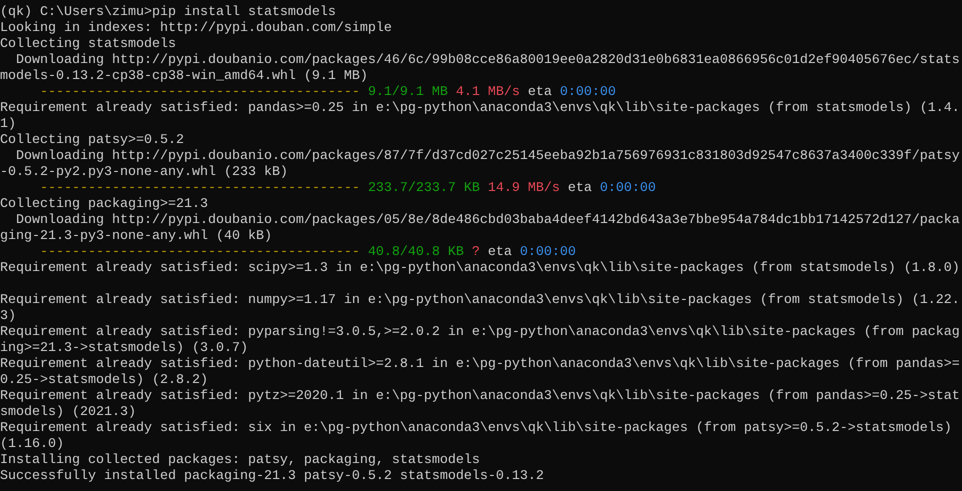 The width and height of the screenshot is (962, 491). Describe the element at coordinates (8, 125) in the screenshot. I see `terminal-line: 1)` at that location.